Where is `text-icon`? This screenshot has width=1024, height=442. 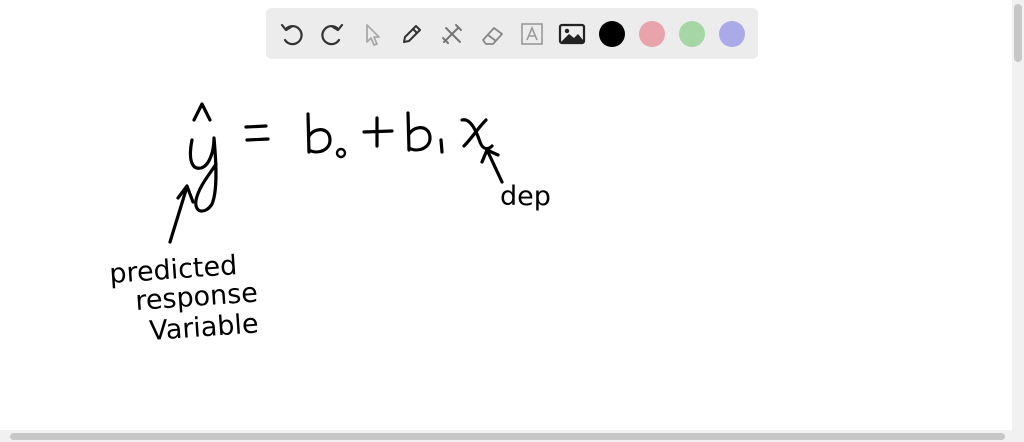
text-icon is located at coordinates (532, 34).